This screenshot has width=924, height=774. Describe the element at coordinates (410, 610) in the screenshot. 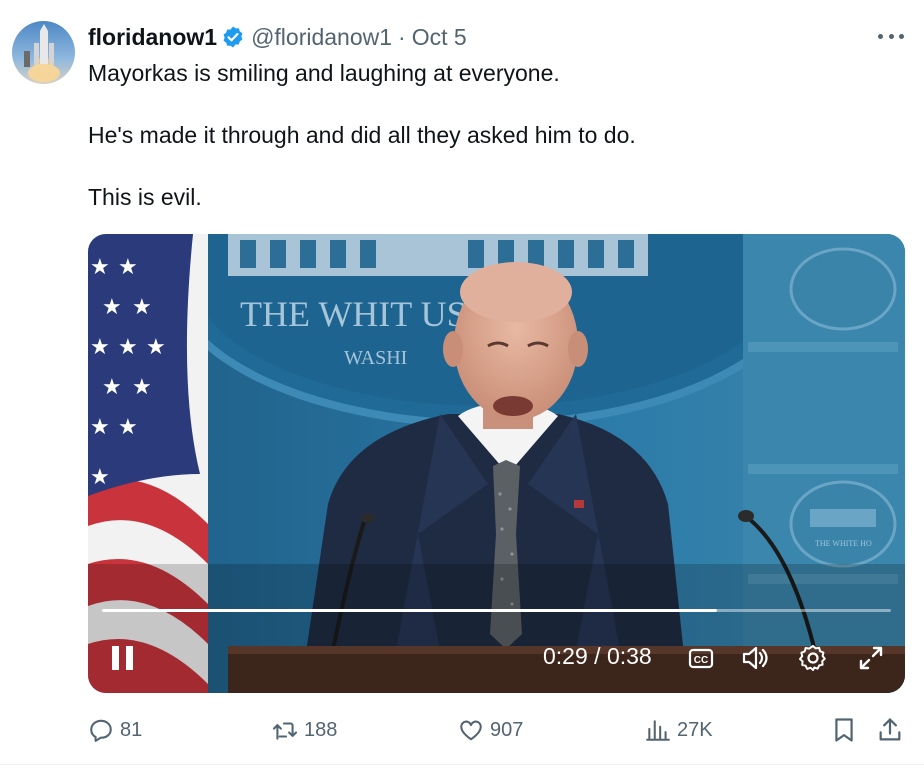

I see `video-progress-fill` at that location.